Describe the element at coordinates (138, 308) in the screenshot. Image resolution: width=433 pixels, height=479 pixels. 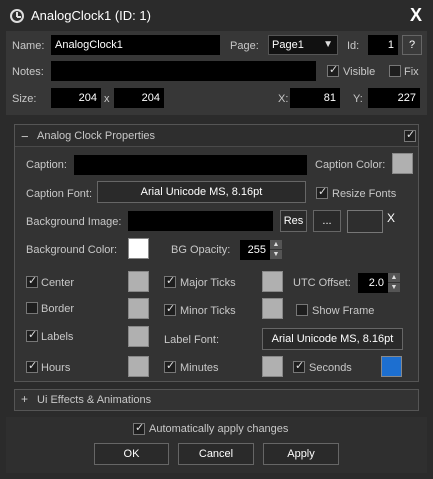
I see `border-color-swatch` at that location.